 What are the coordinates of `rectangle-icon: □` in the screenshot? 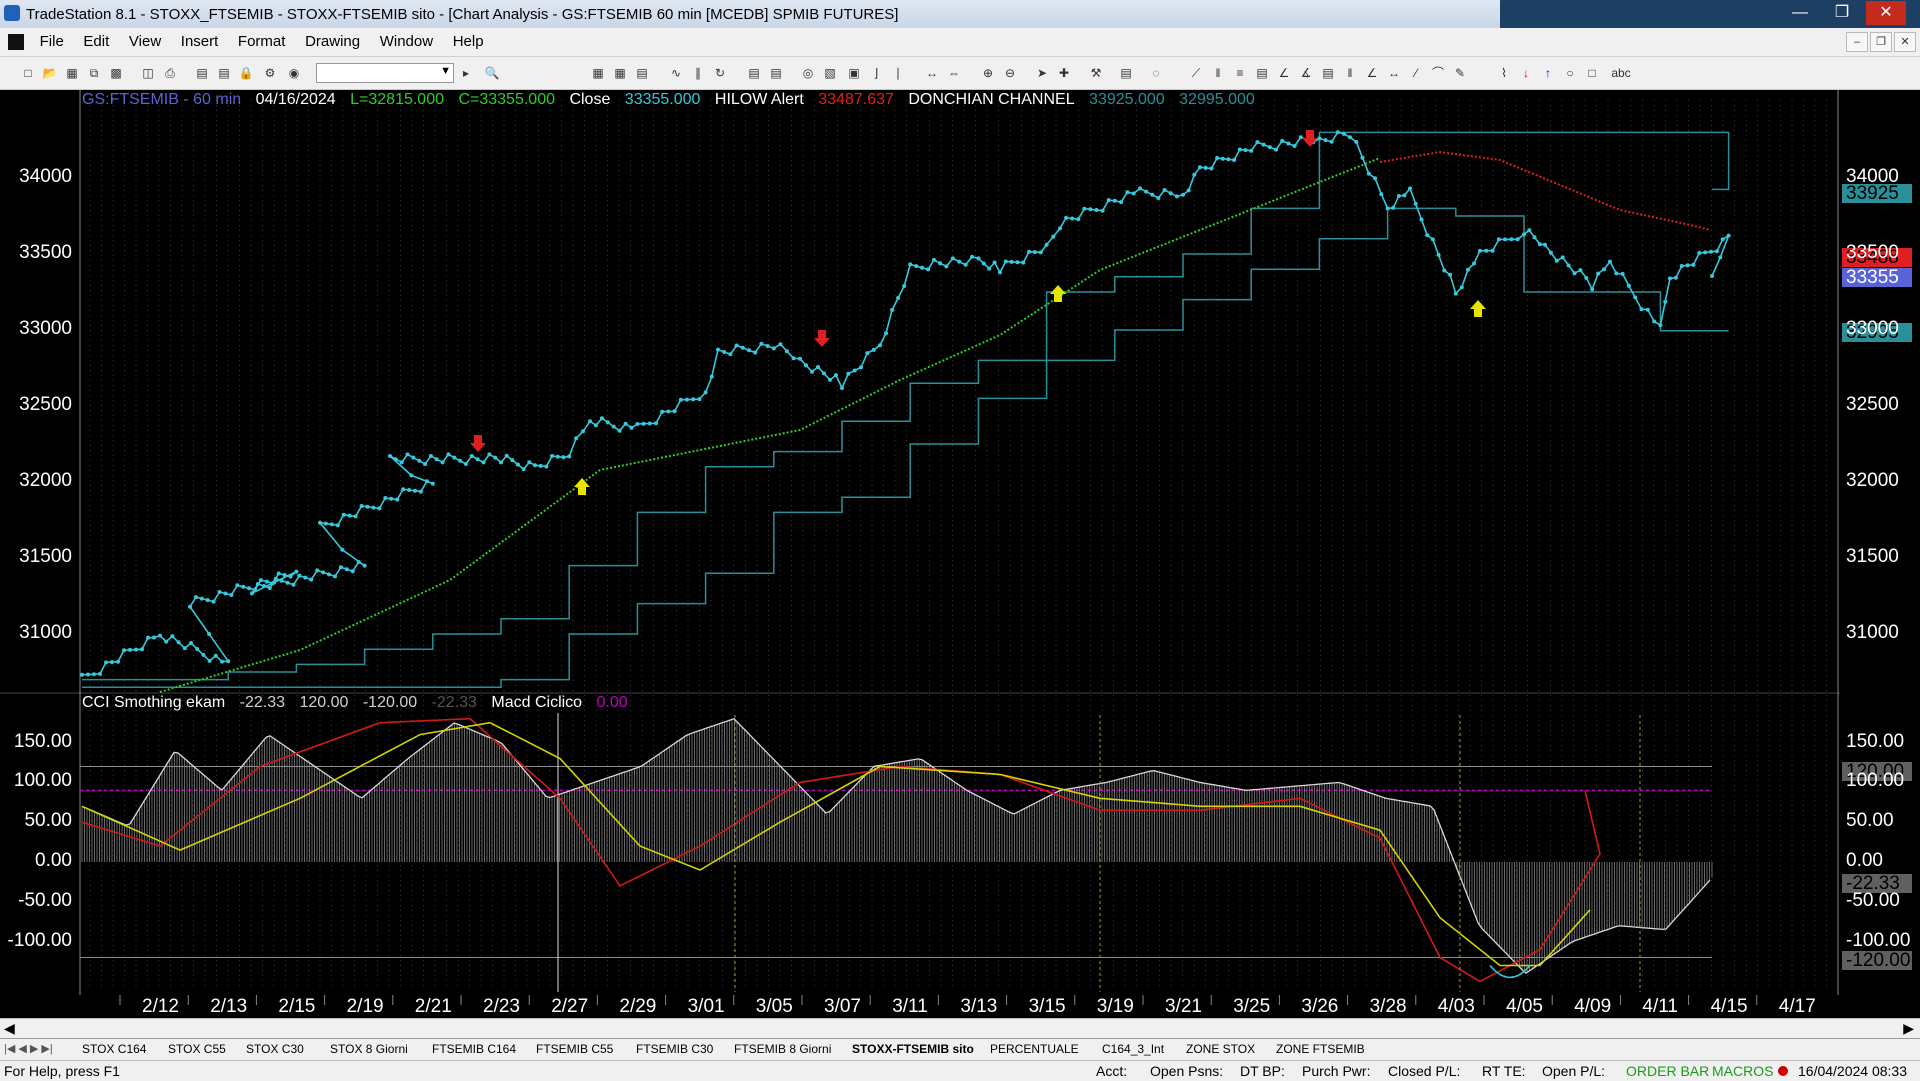 It's located at (1592, 73).